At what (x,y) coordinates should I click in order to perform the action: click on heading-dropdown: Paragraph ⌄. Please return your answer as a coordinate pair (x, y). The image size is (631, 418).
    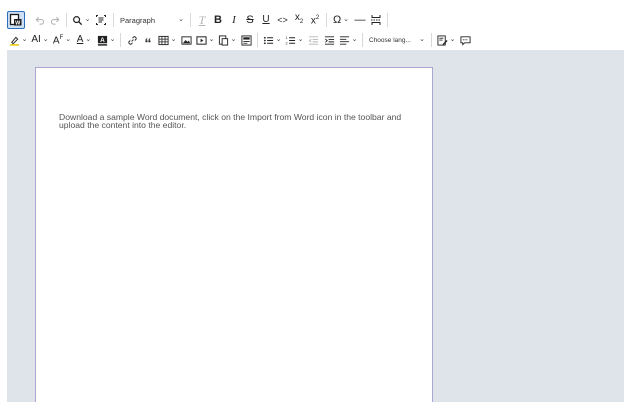
    Looking at the image, I should click on (152, 20).